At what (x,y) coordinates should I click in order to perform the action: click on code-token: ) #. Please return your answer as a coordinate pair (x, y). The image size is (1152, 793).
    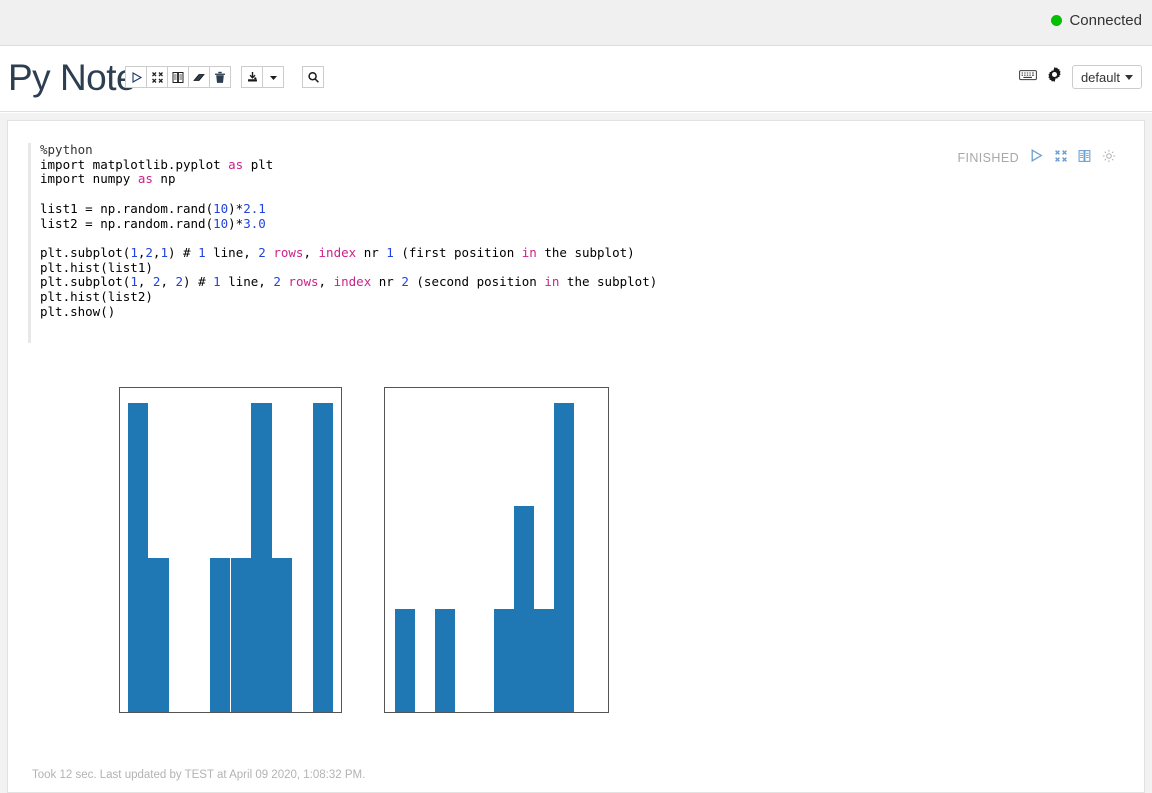
    Looking at the image, I should click on (183, 252).